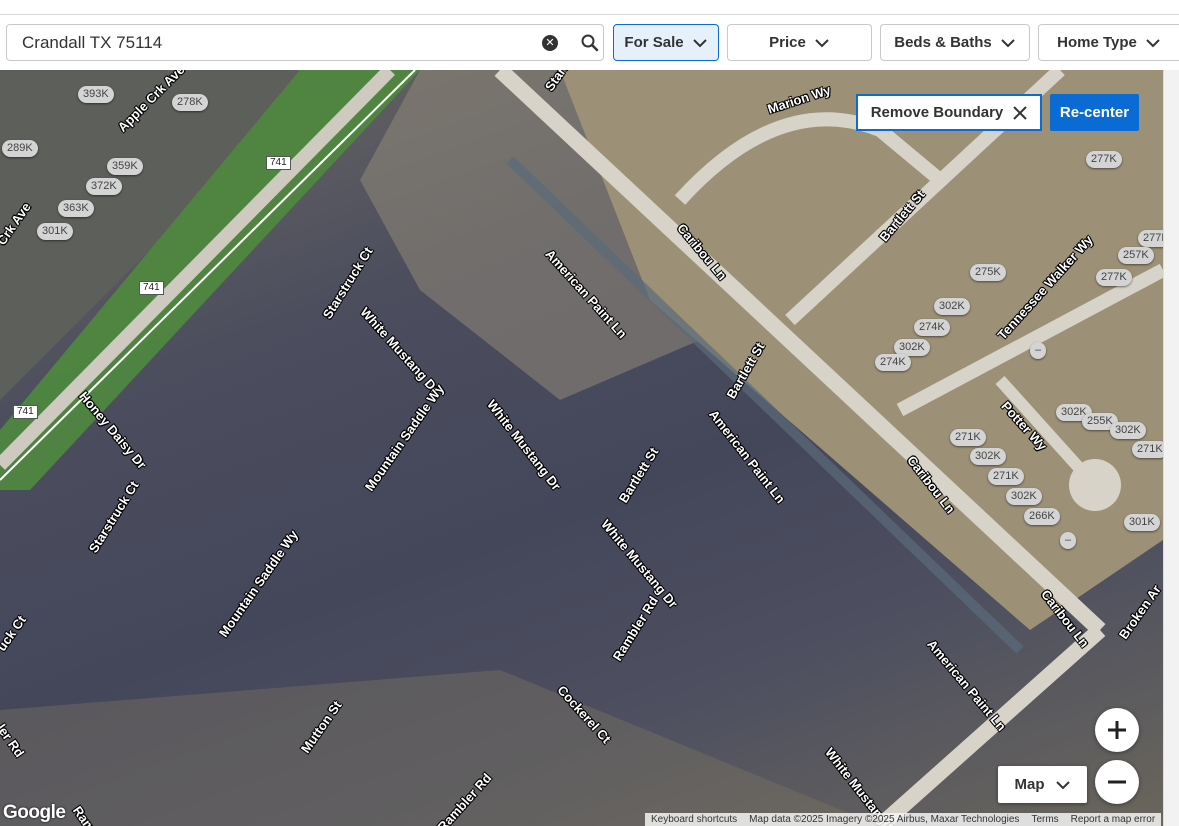 This screenshot has height=826, width=1179. Describe the element at coordinates (272, 43) in the screenshot. I see `location-search-input` at that location.